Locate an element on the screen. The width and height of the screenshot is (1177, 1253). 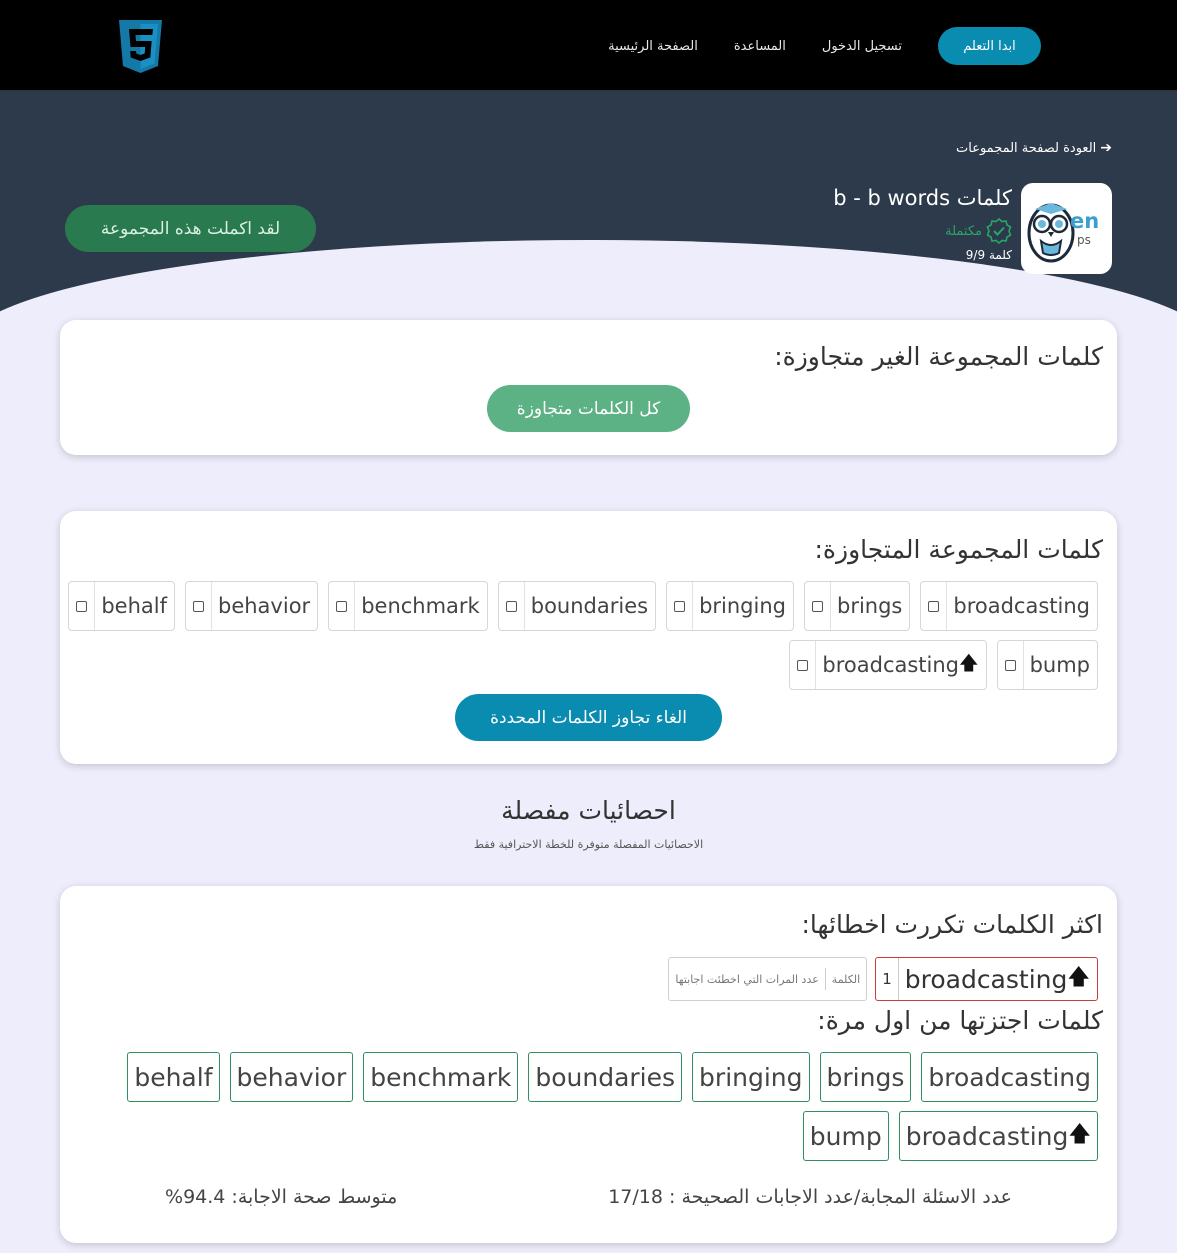
start-learning-button: ابدا التعلم is located at coordinates (989, 46).